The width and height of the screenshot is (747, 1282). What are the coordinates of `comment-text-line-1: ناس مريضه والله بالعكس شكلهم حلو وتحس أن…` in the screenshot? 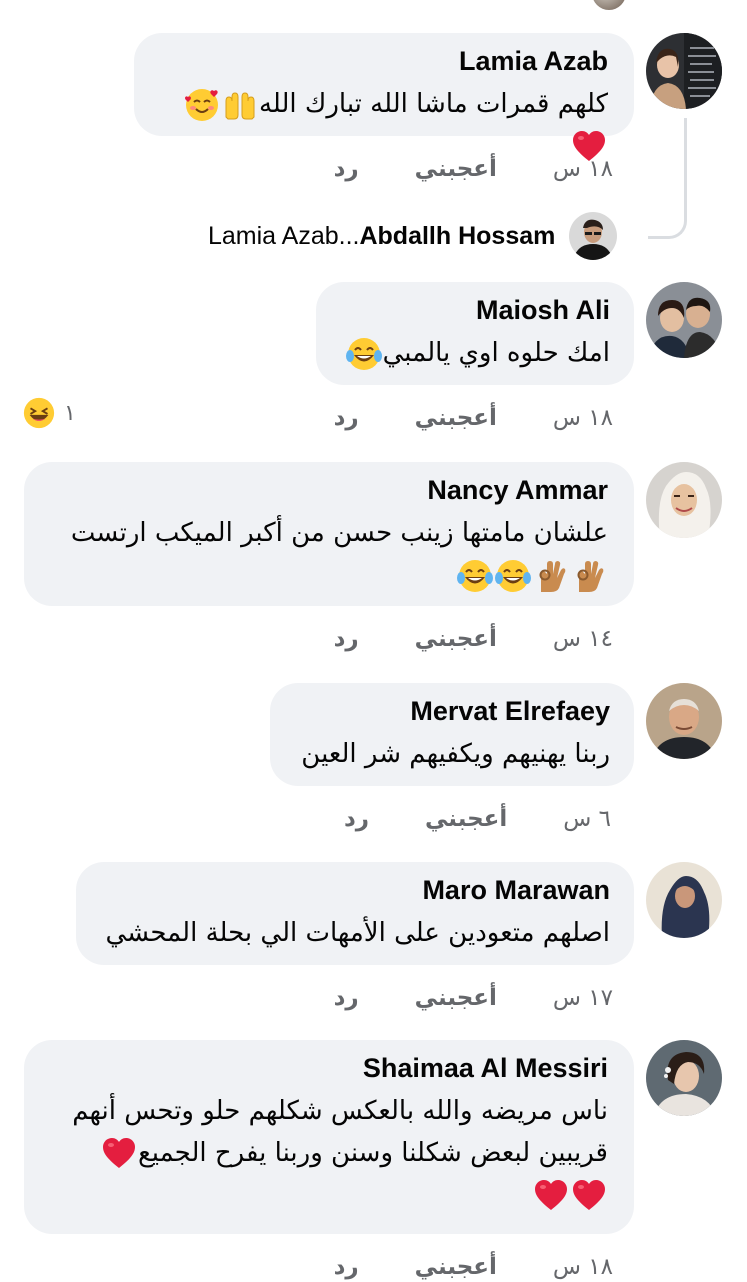 It's located at (340, 1111).